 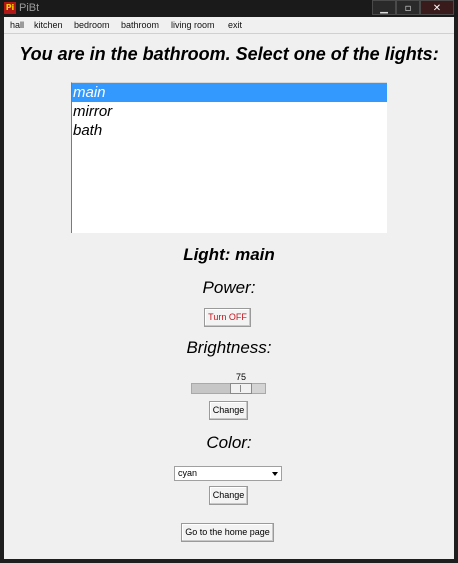 What do you see at coordinates (10, 8) in the screenshot?
I see `app-icon: Pi` at bounding box center [10, 8].